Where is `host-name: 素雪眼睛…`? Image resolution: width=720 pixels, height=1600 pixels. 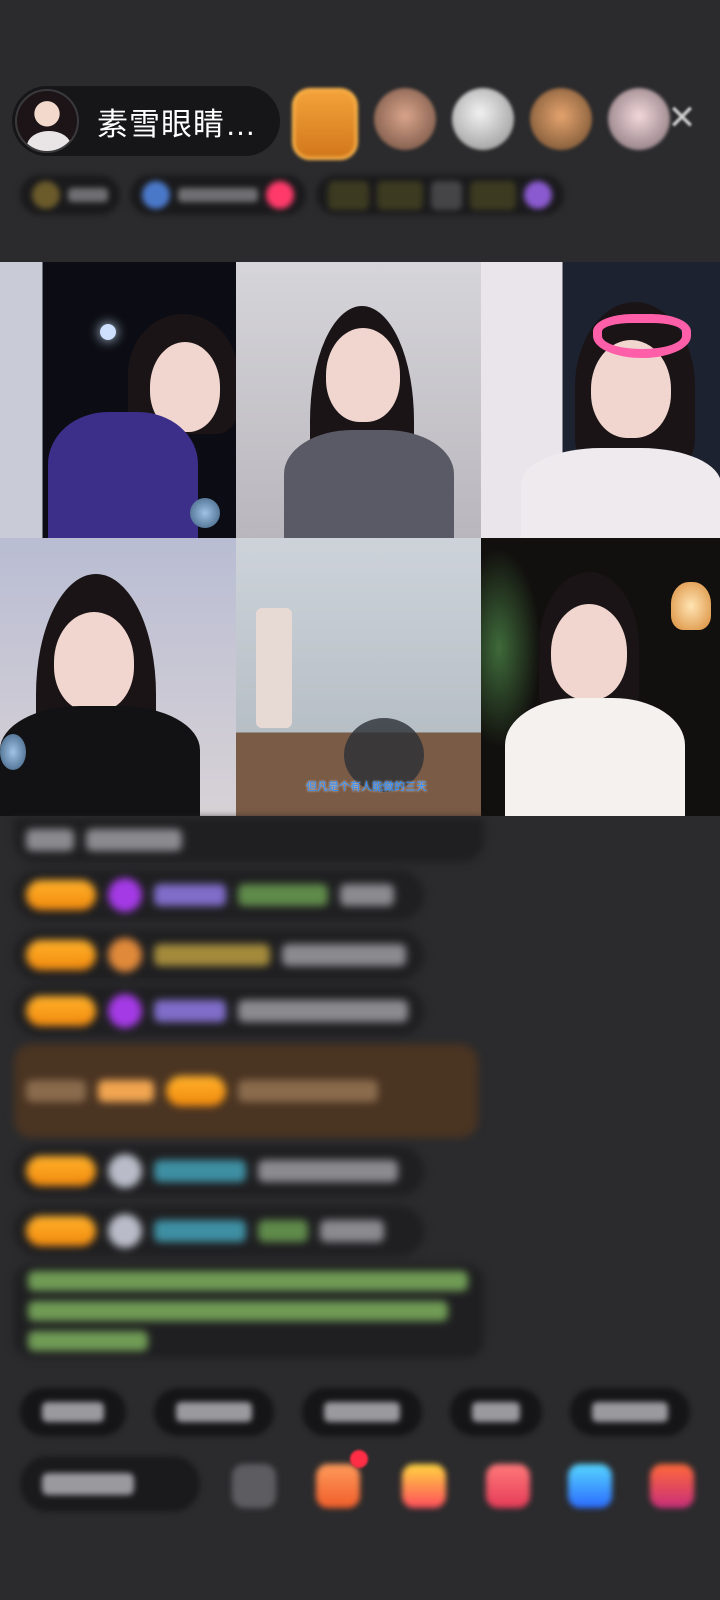 host-name: 素雪眼睛… is located at coordinates (177, 124).